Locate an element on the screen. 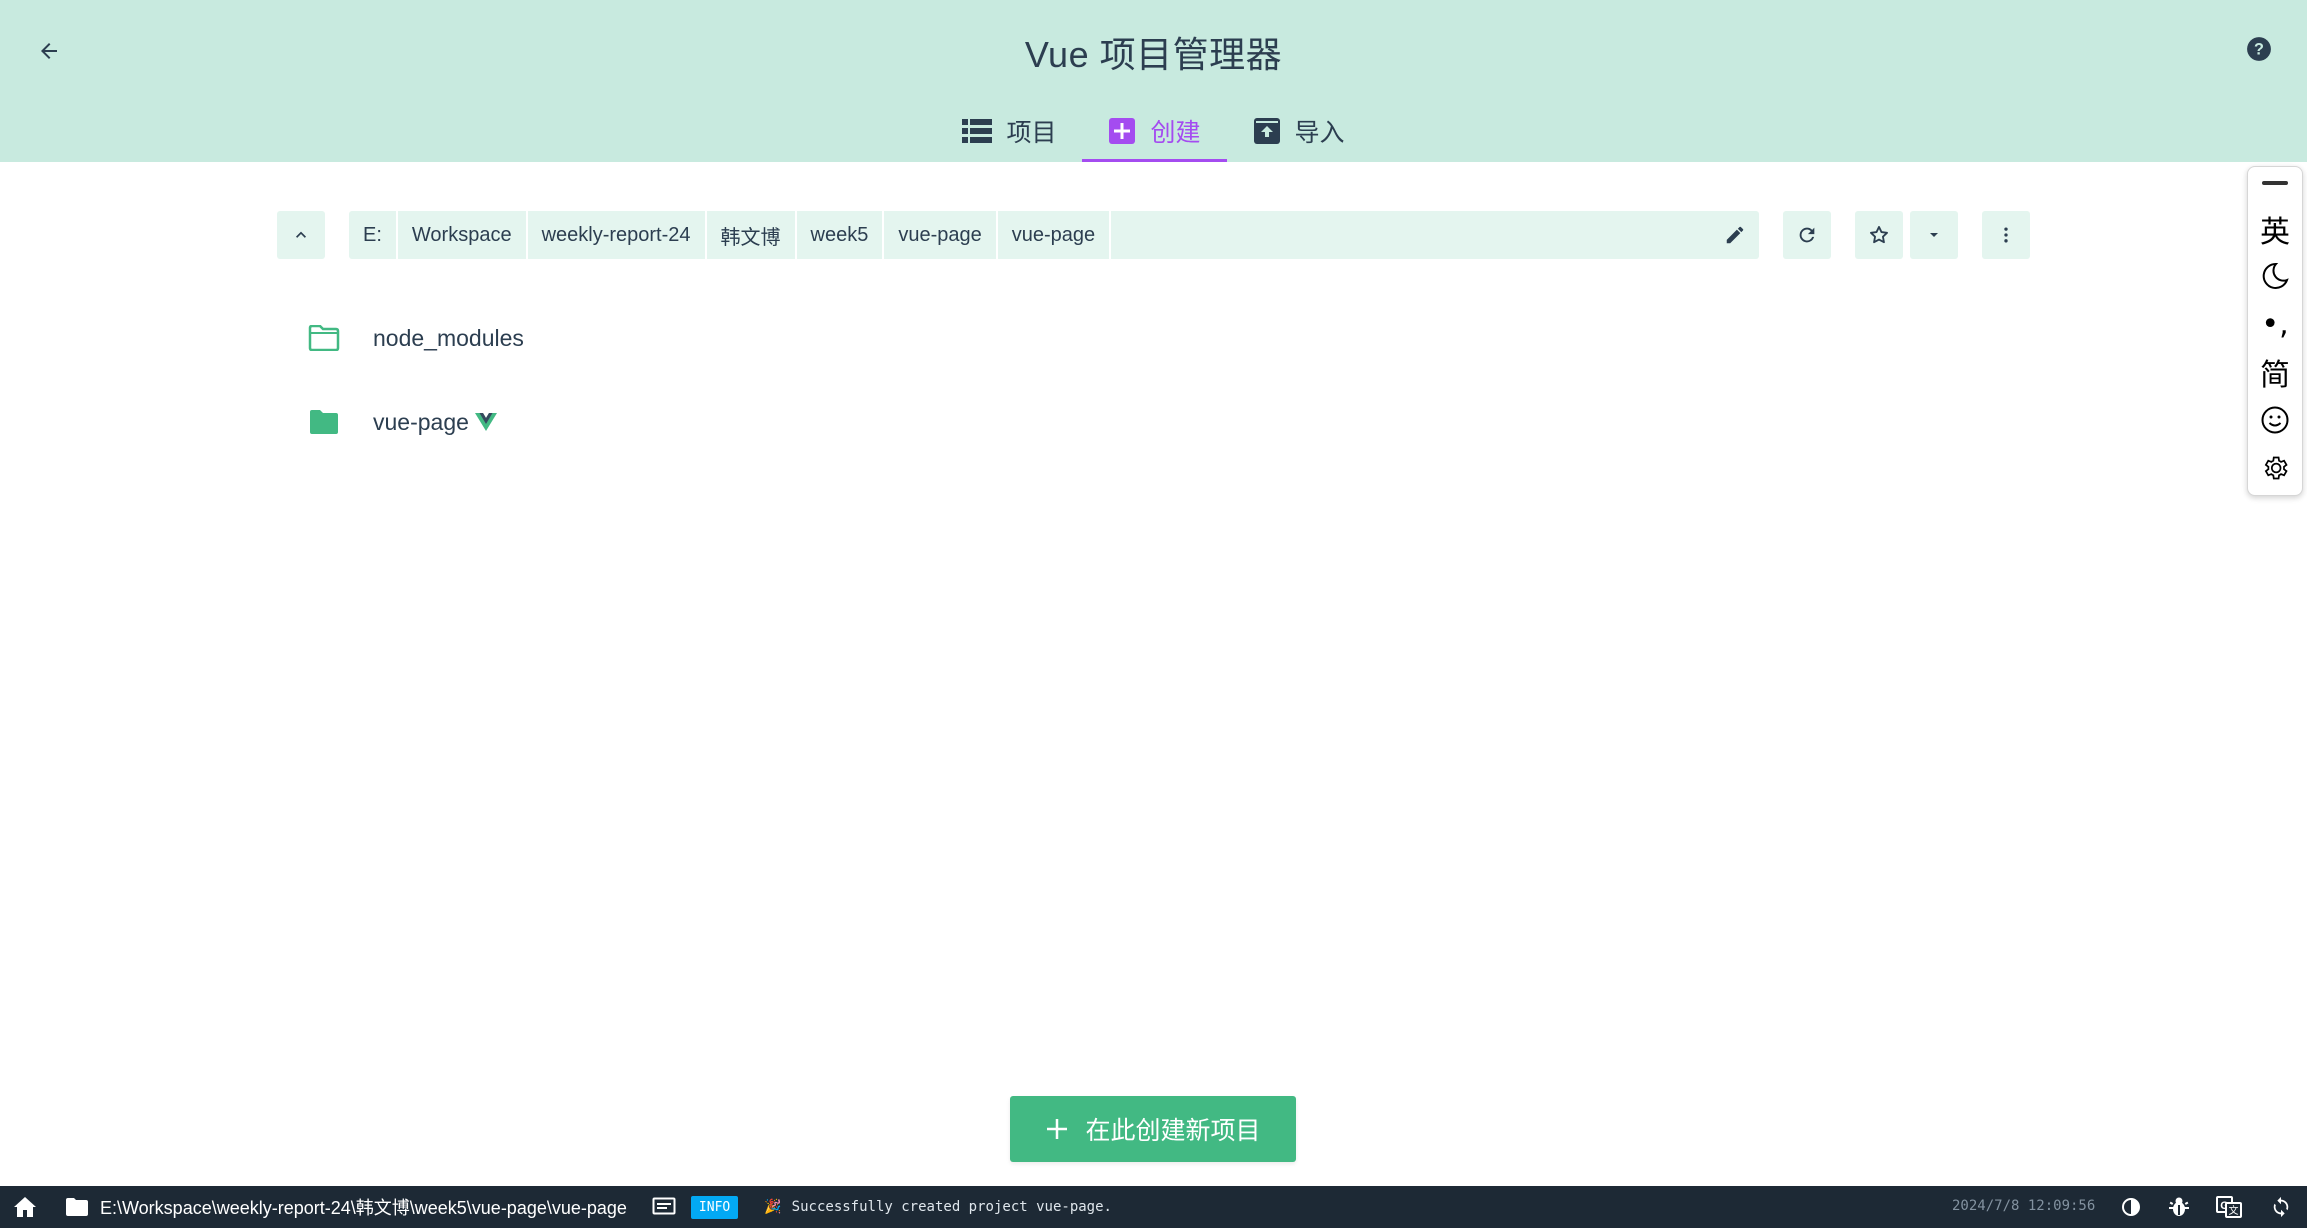 This screenshot has width=2307, height=1228. vue-logo-icon is located at coordinates (485, 422).